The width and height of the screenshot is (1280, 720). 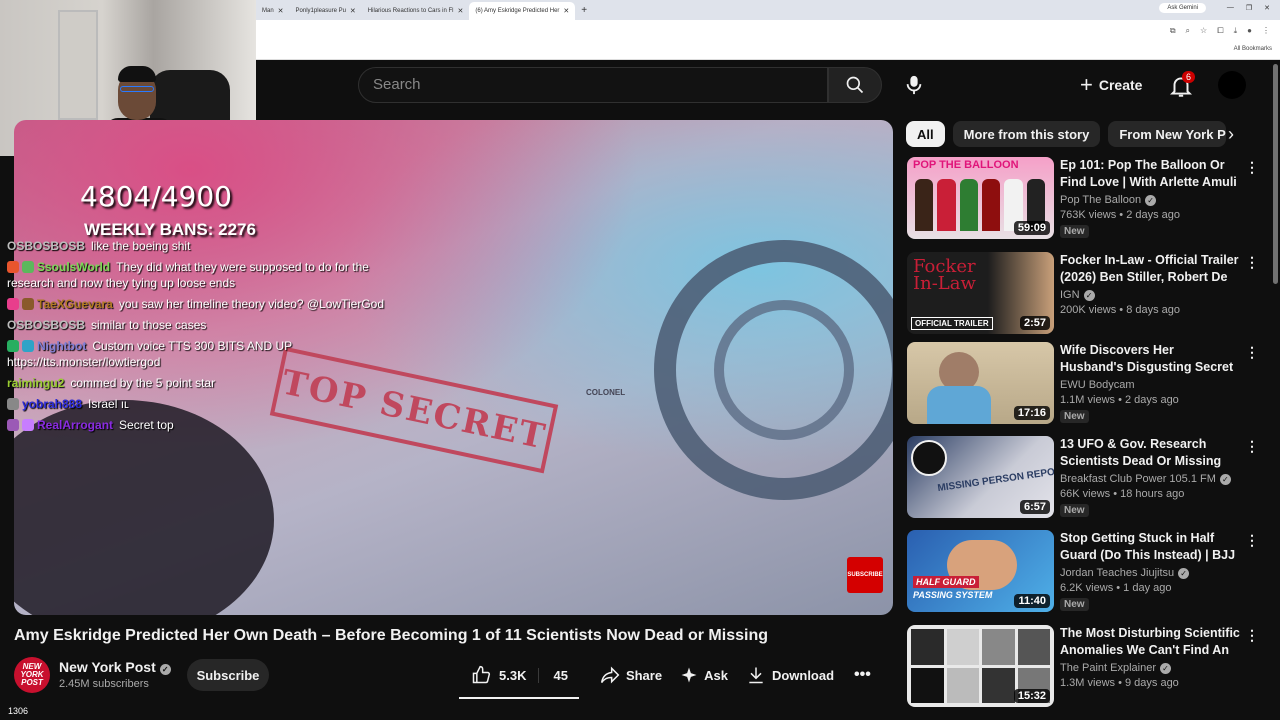 What do you see at coordinates (115, 667) in the screenshot?
I see `channel-name: New York Post ✓` at bounding box center [115, 667].